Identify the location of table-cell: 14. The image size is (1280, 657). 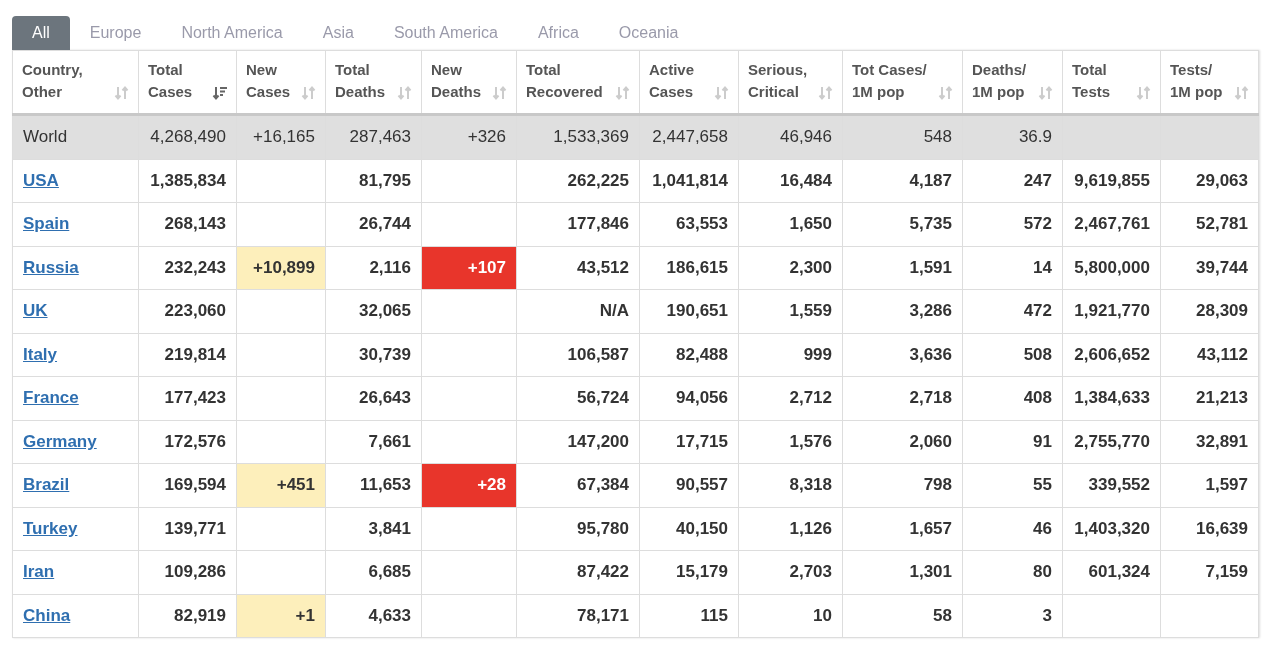
(1012, 268).